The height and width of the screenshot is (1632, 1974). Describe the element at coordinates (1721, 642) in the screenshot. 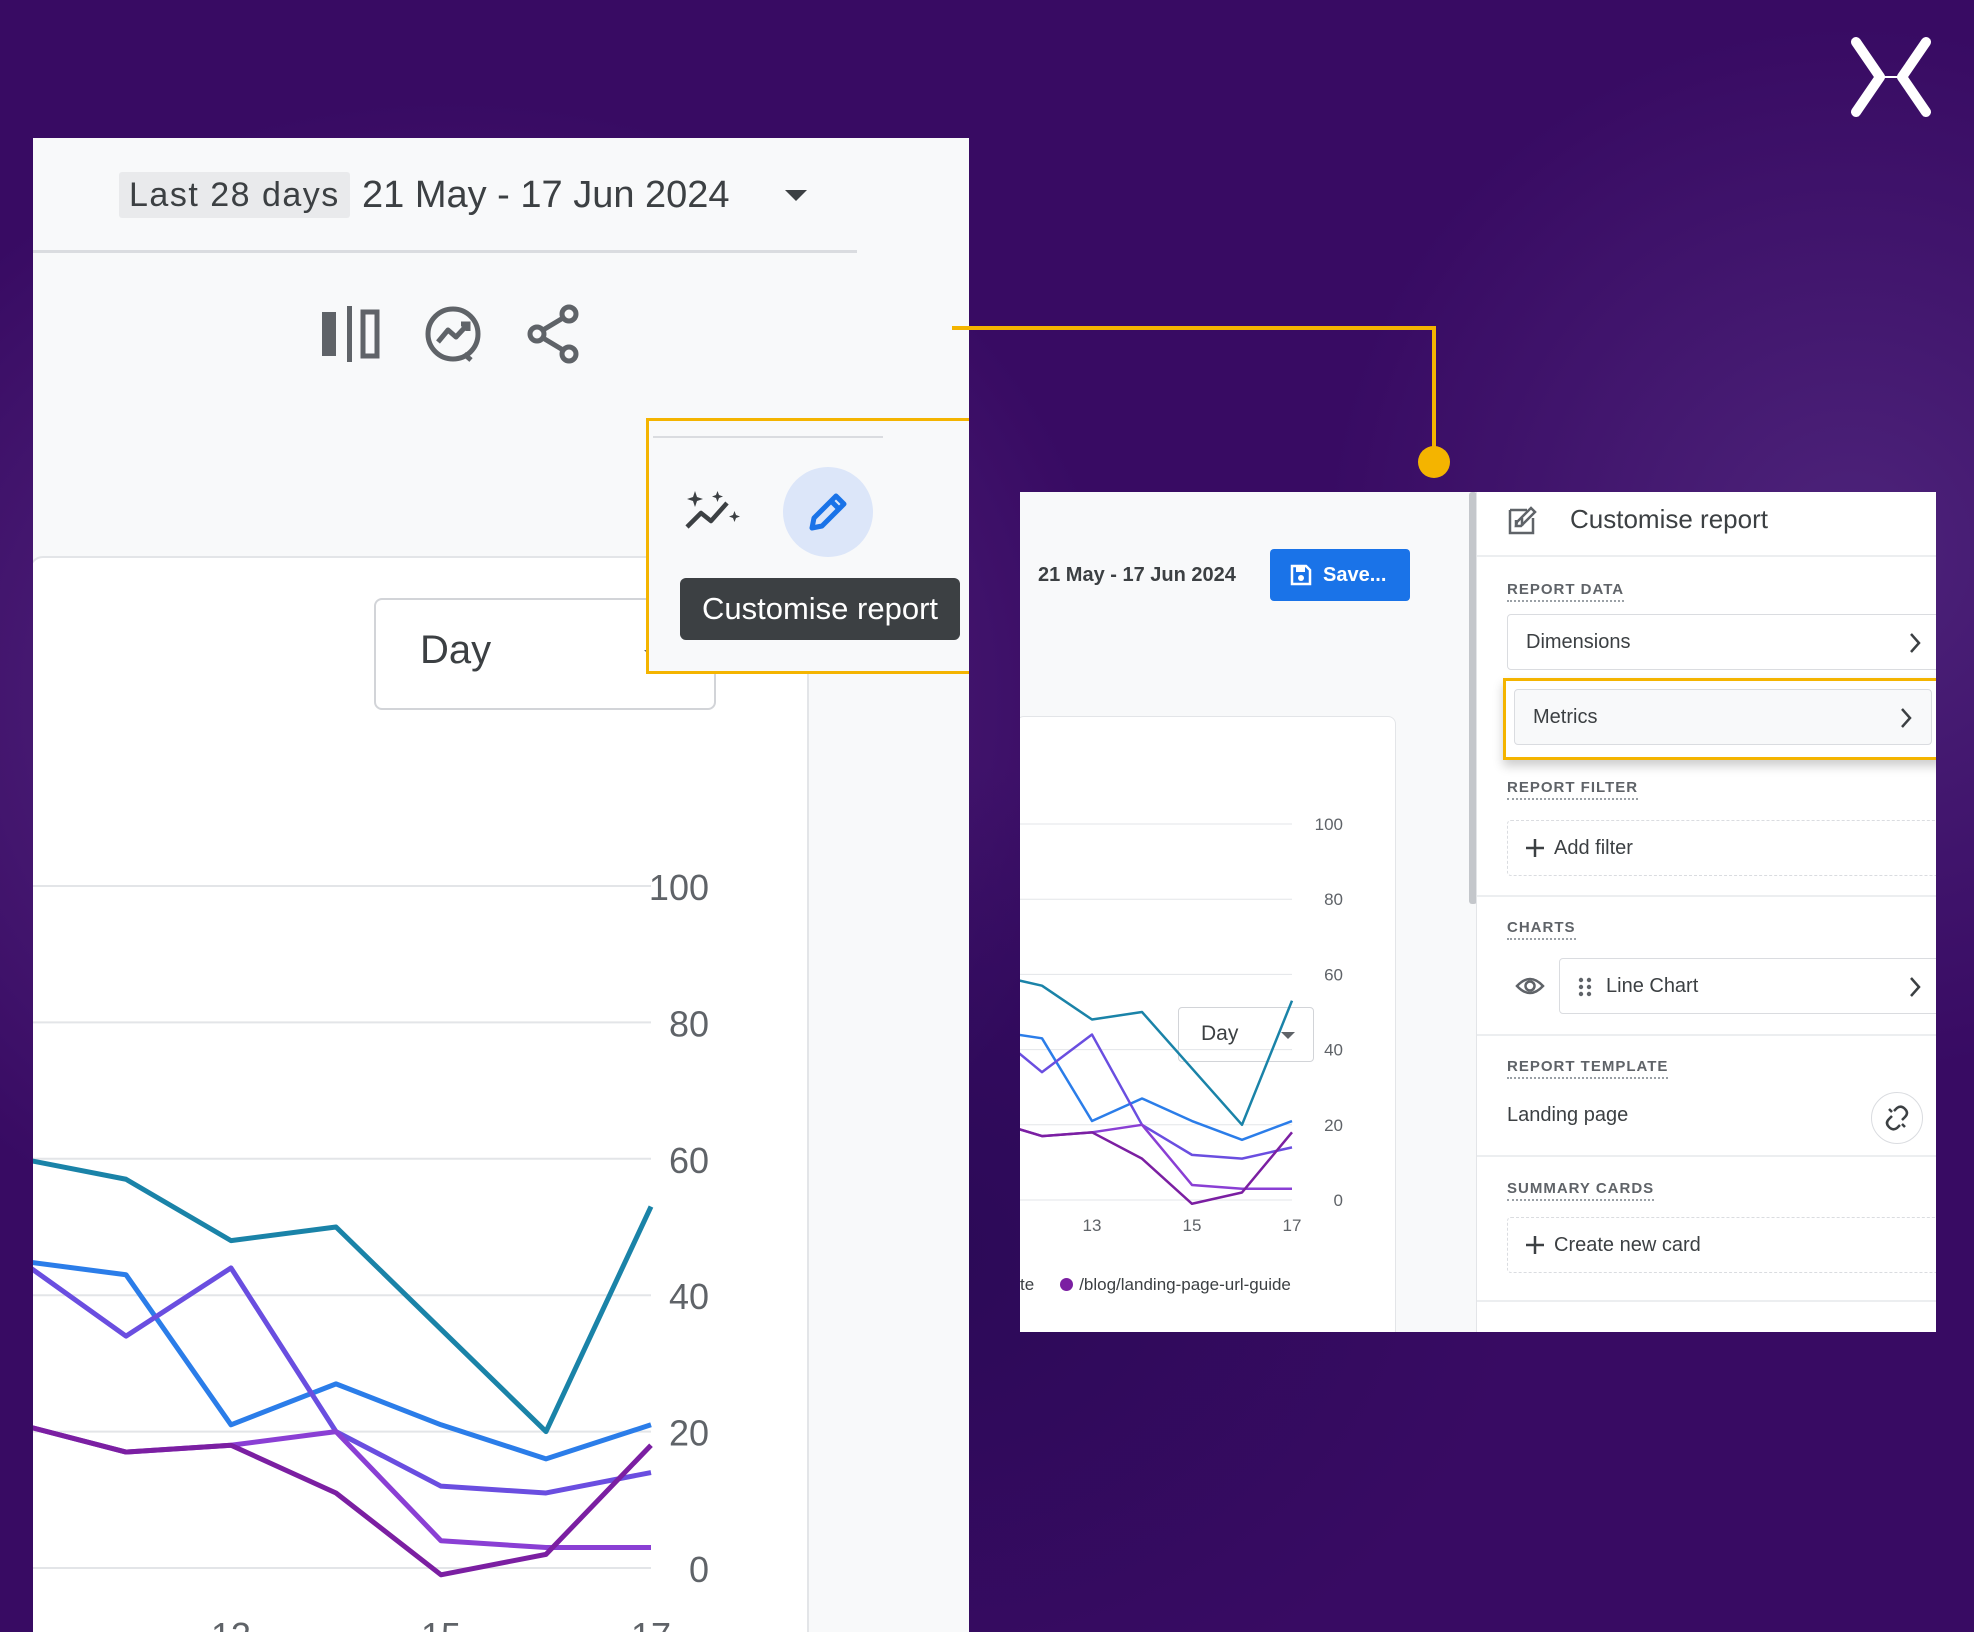

I see `dimensions-item: Dimensions` at that location.